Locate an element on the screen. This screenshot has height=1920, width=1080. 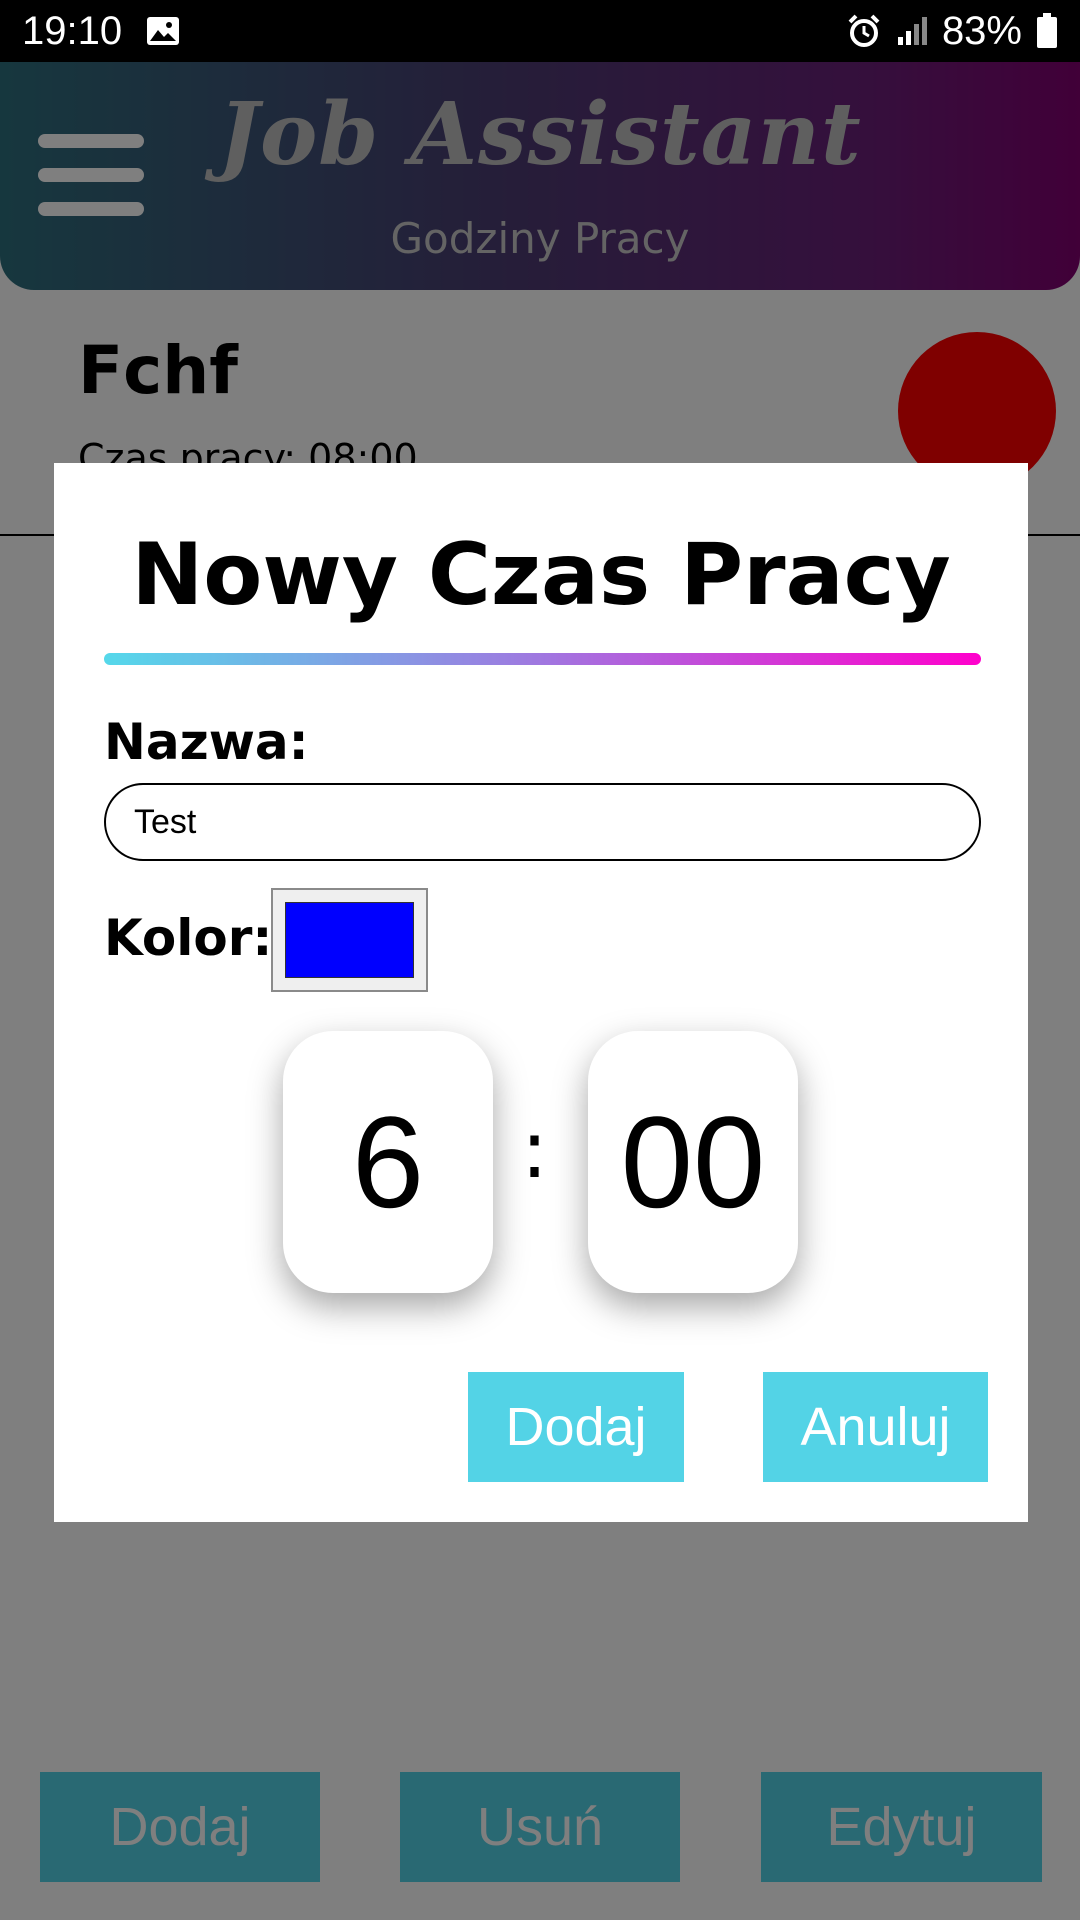
dialog-title: Nowy Czas Pracy is located at coordinates (541, 575).